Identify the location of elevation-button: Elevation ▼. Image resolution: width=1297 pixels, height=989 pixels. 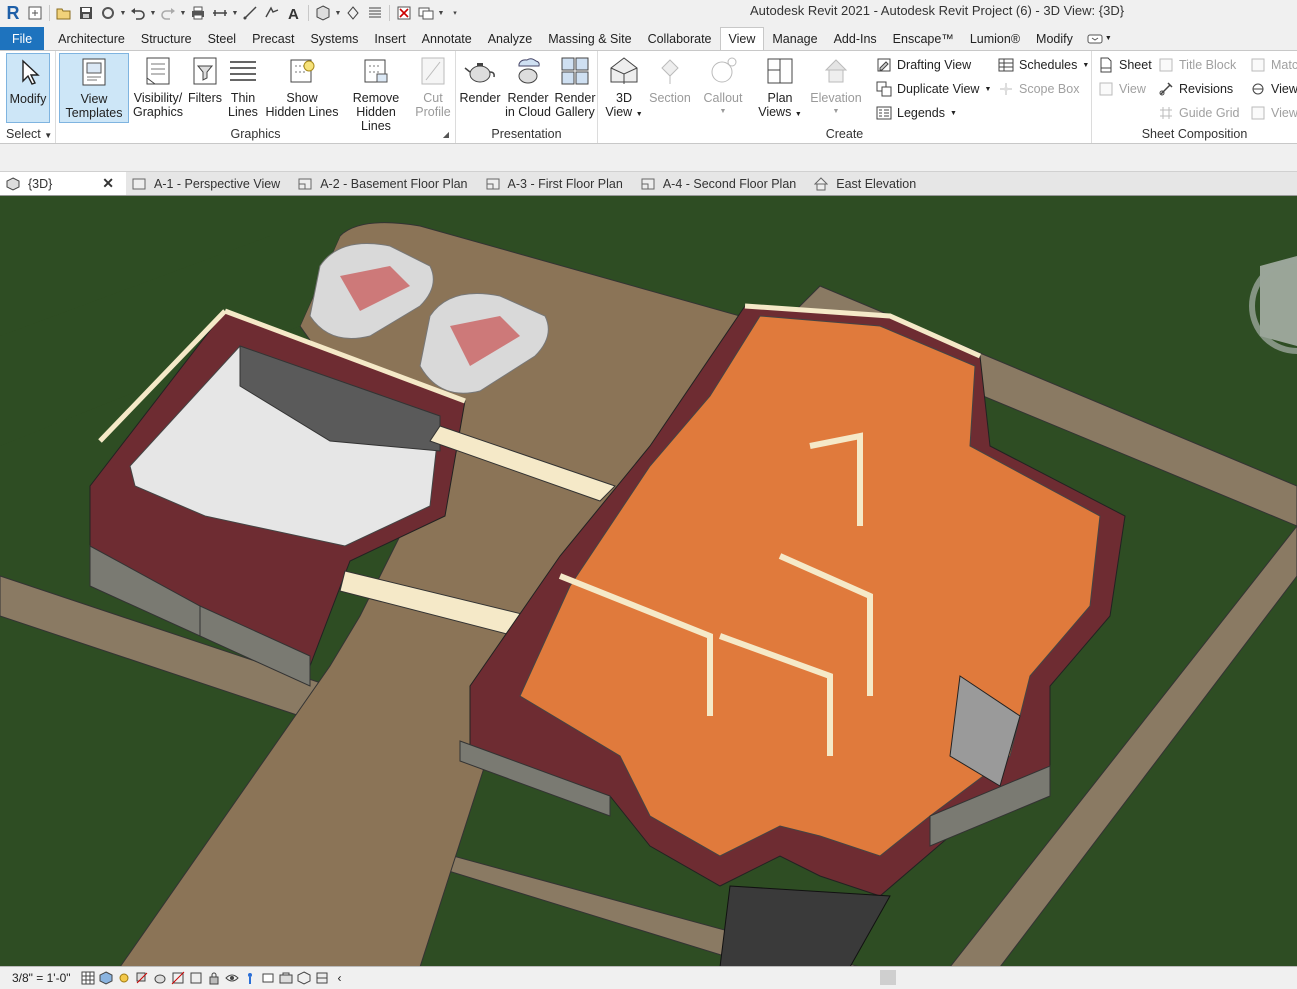
(836, 86).